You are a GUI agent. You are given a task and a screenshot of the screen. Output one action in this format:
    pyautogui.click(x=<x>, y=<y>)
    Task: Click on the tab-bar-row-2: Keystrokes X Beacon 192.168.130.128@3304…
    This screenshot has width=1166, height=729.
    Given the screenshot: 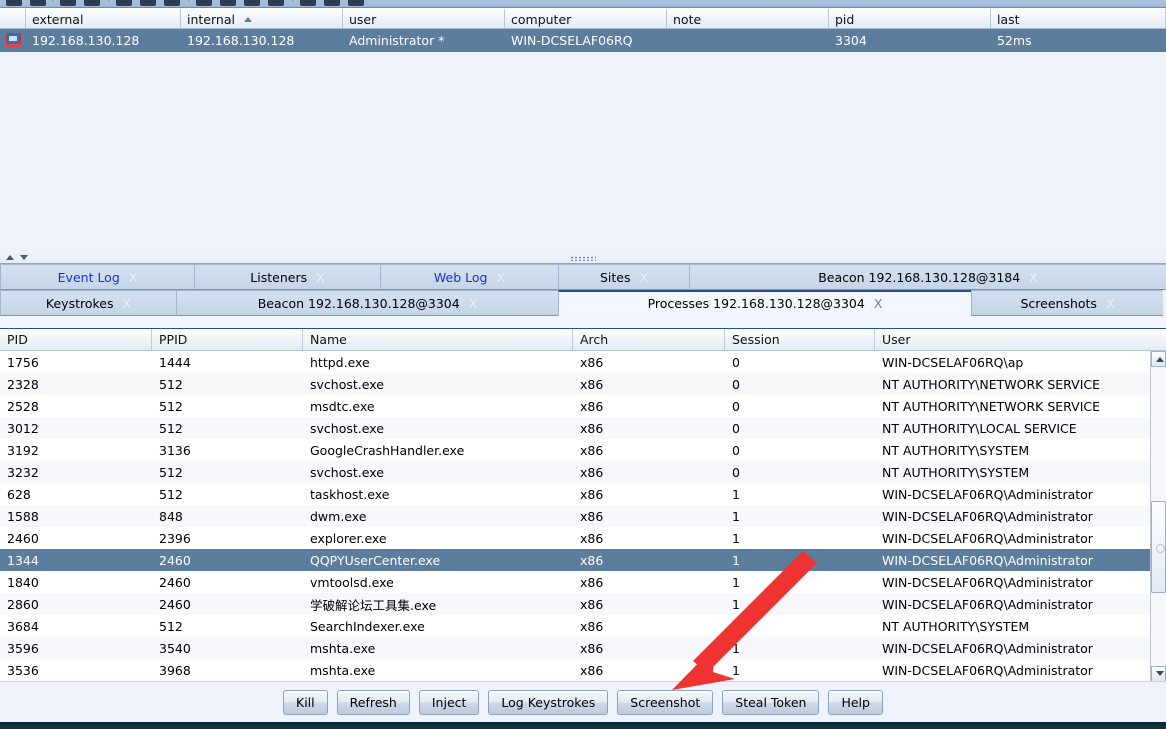 What is the action you would take?
    pyautogui.click(x=583, y=303)
    